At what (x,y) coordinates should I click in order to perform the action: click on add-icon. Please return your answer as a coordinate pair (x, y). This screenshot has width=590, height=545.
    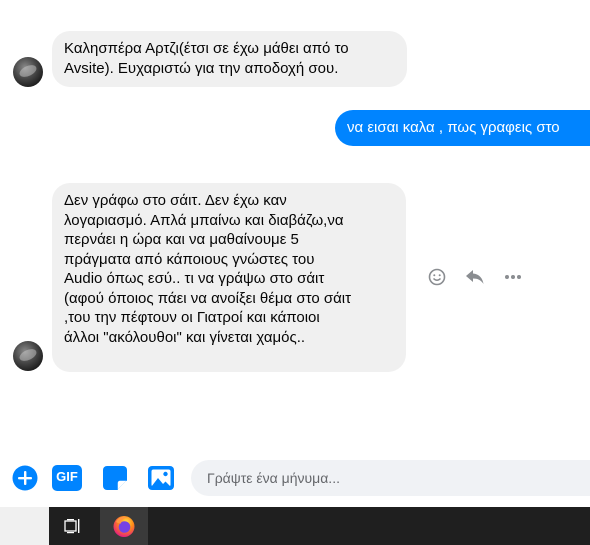
    Looking at the image, I should click on (25, 478).